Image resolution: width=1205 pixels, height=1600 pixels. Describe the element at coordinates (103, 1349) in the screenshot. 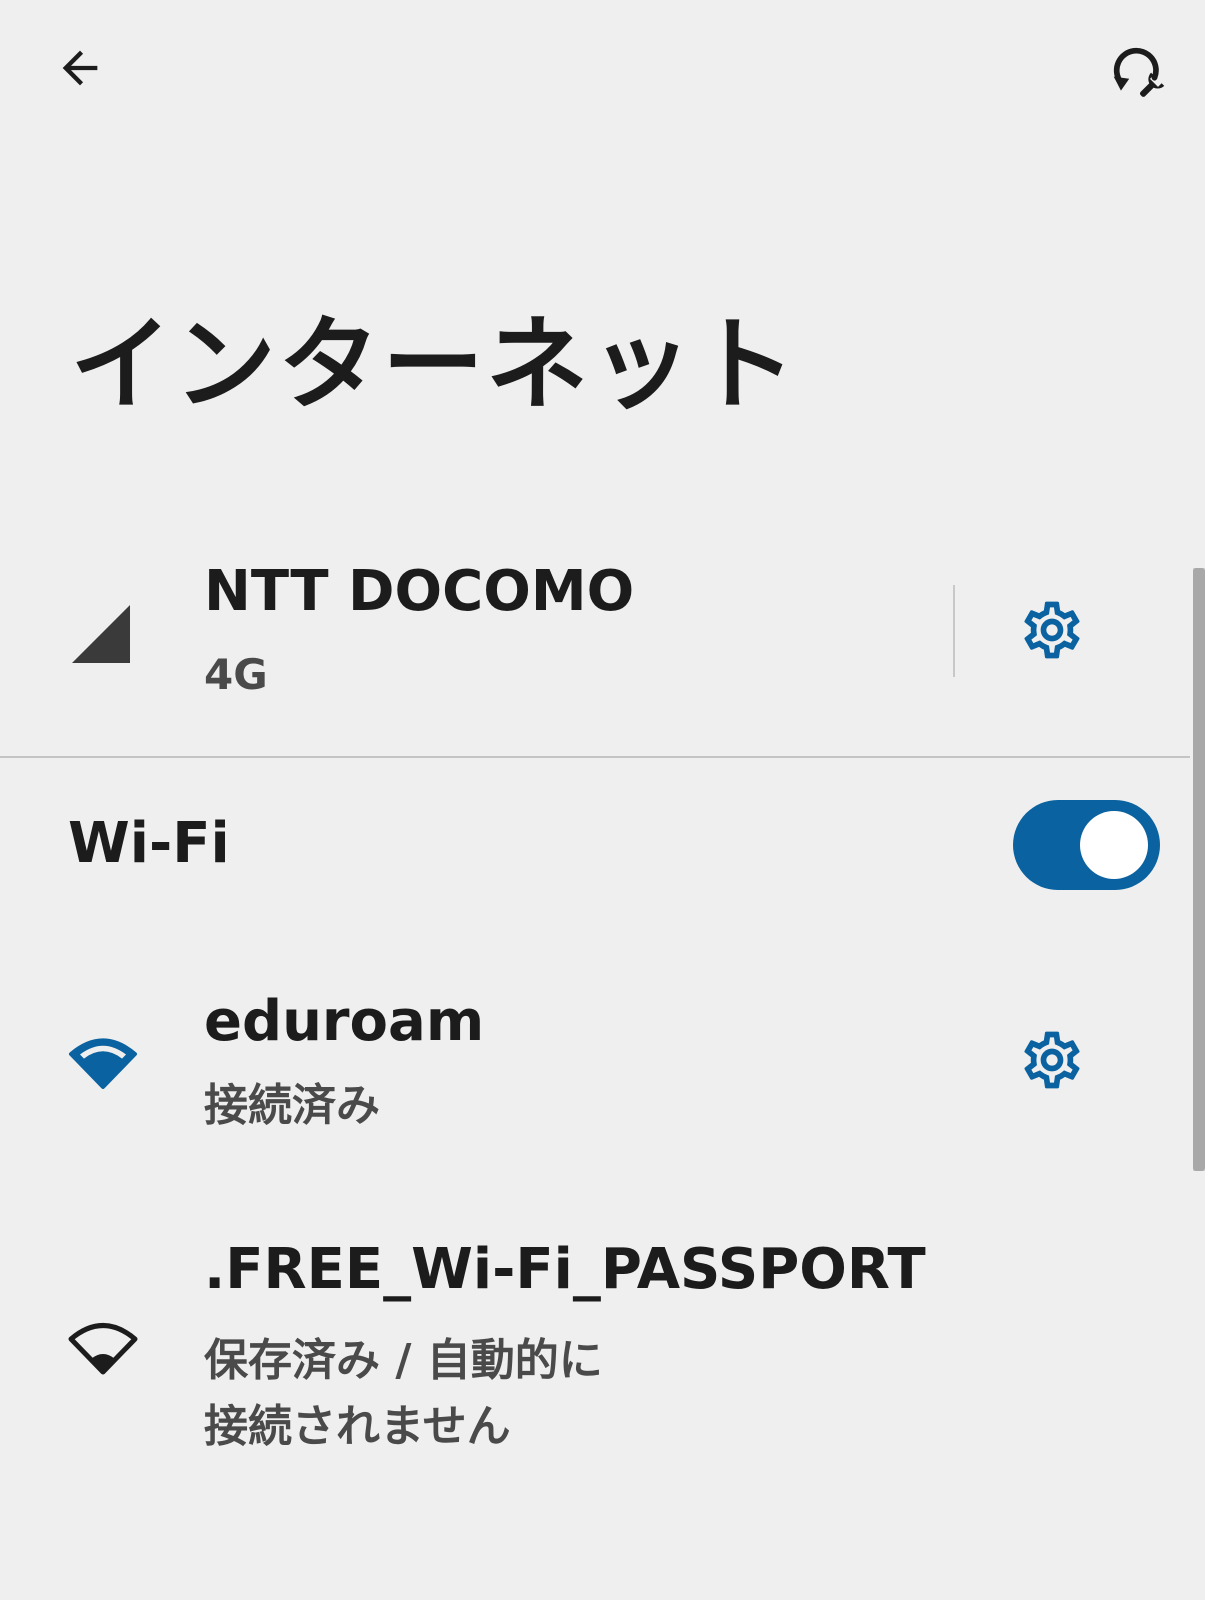

I see `wifi-outline-icon` at that location.